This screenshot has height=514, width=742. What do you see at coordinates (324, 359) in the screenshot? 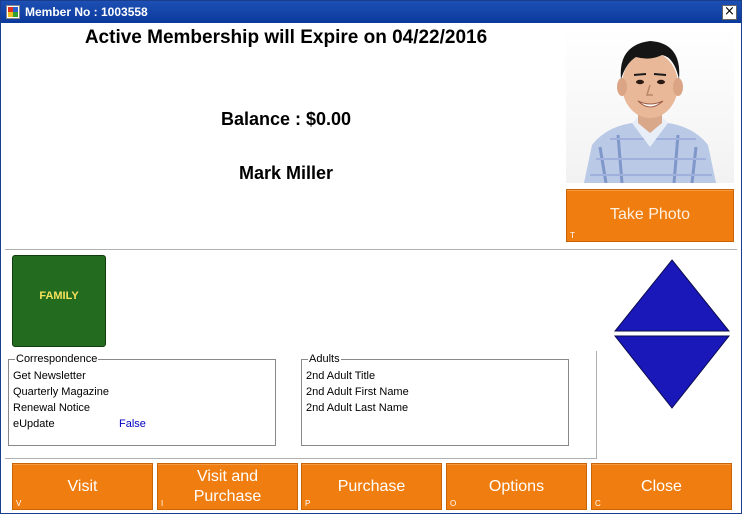
I see `adults-legend: Adults` at bounding box center [324, 359].